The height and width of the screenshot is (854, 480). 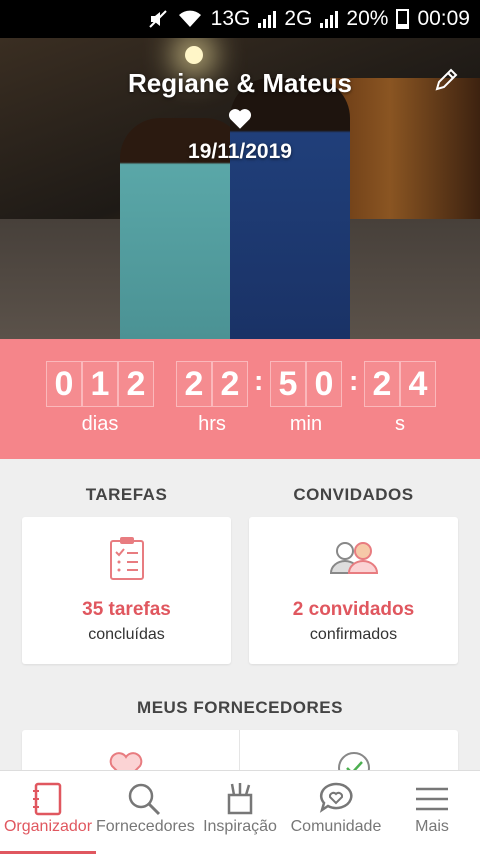 I want to click on network-1-label: 13G, so click(x=231, y=19).